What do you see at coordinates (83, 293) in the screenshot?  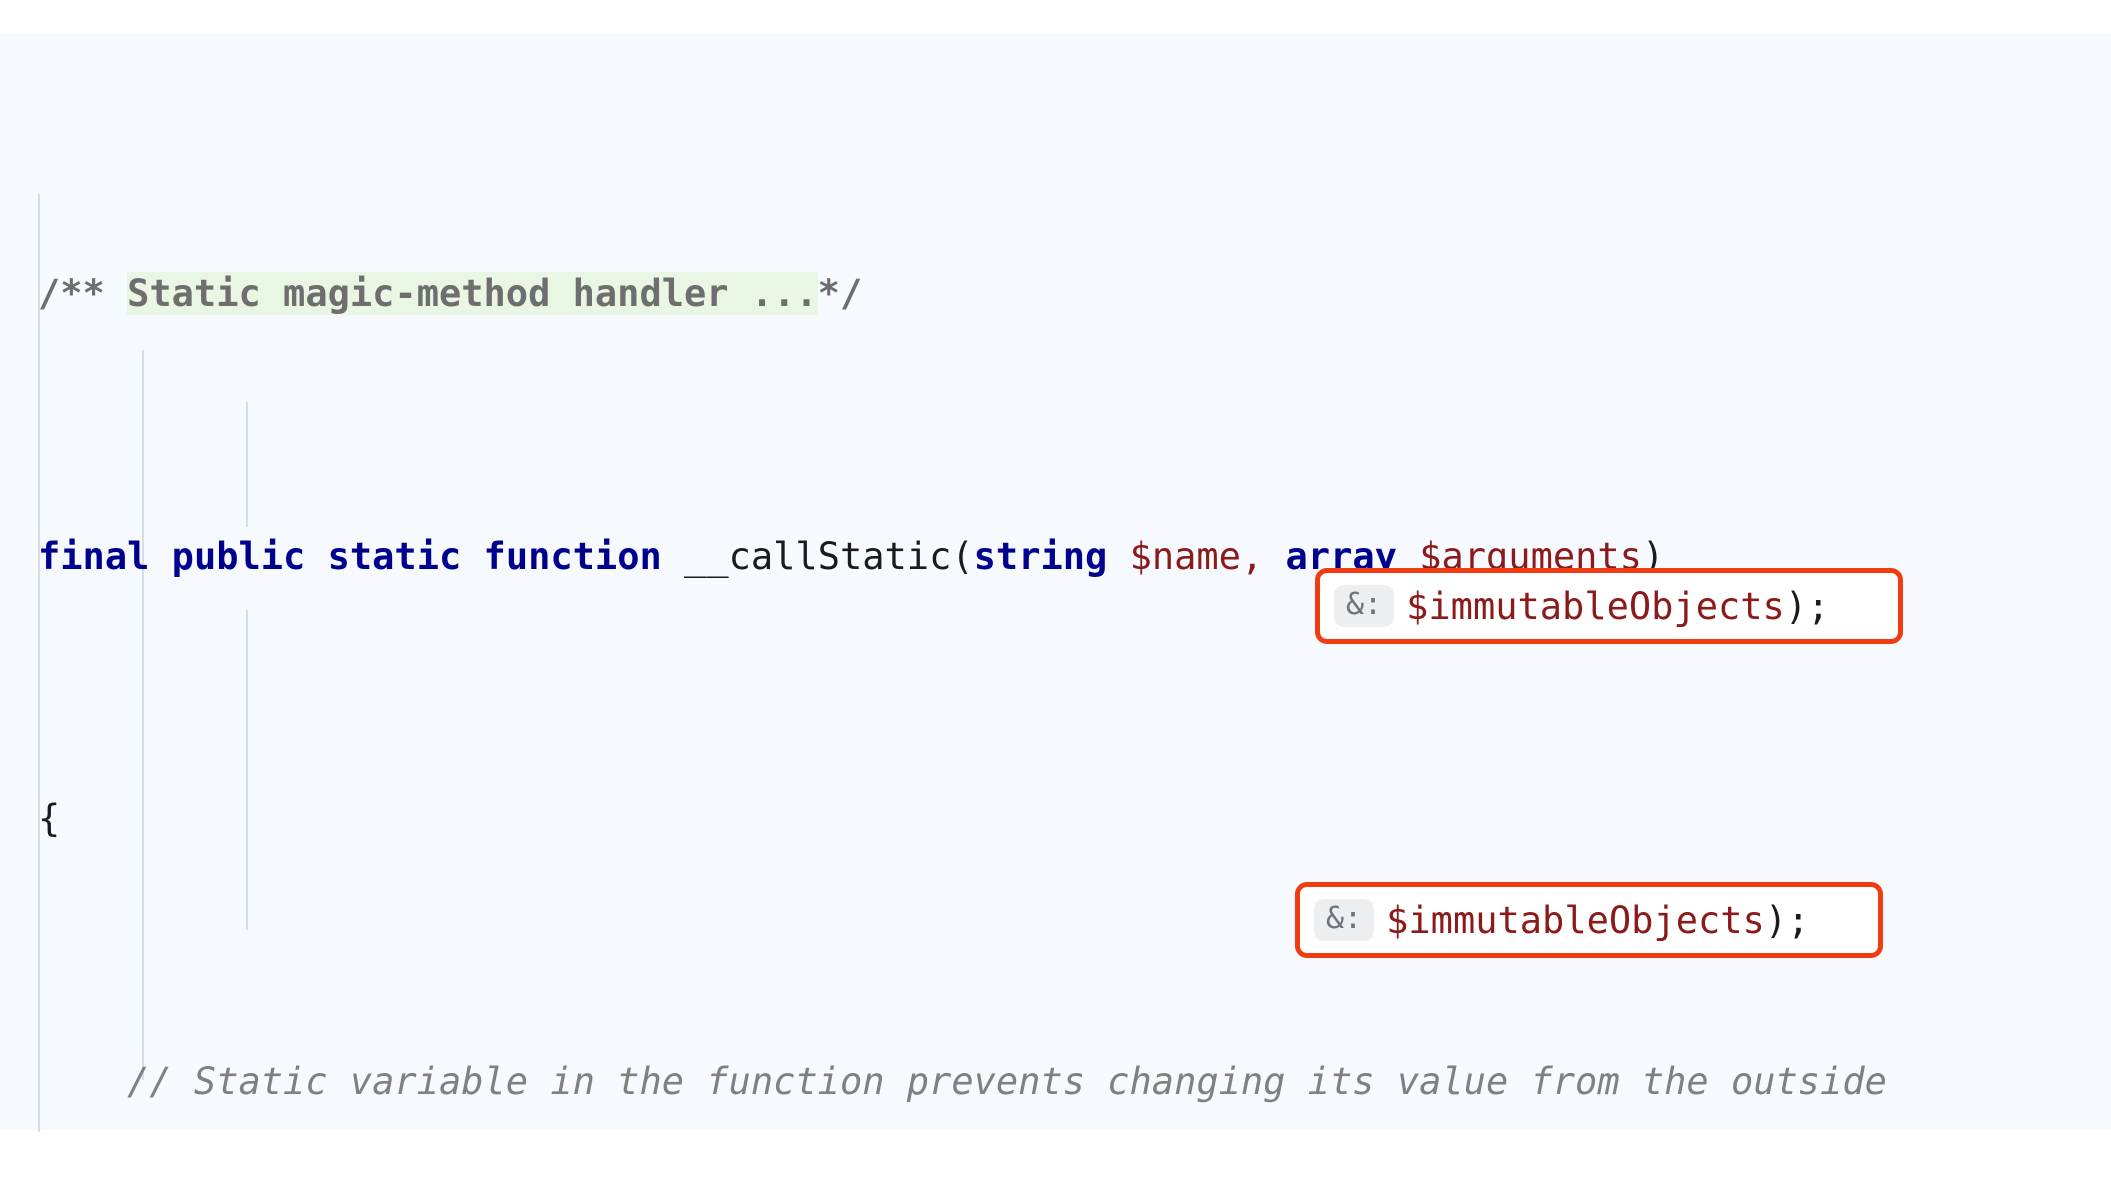 I see `doc-comment-open: /**` at bounding box center [83, 293].